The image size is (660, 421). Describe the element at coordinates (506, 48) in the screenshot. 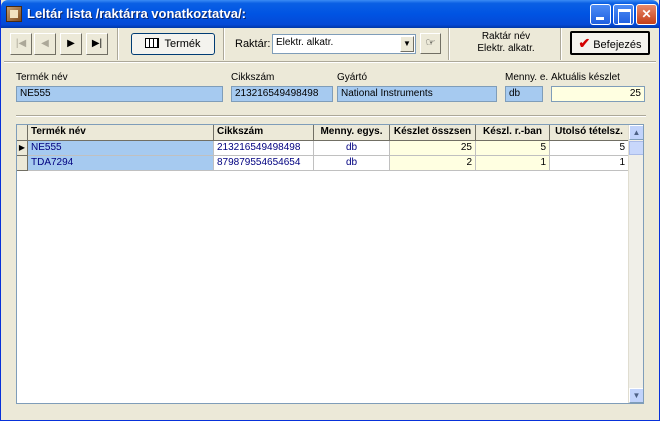

I see `raktar-nev-value: Elektr. alkatr.` at that location.